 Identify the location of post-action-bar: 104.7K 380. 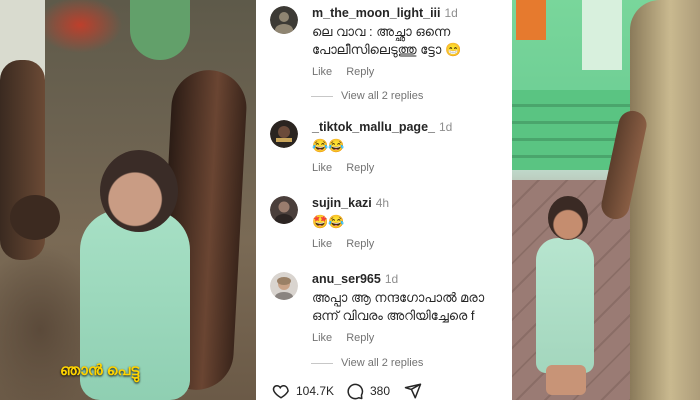
(384, 390).